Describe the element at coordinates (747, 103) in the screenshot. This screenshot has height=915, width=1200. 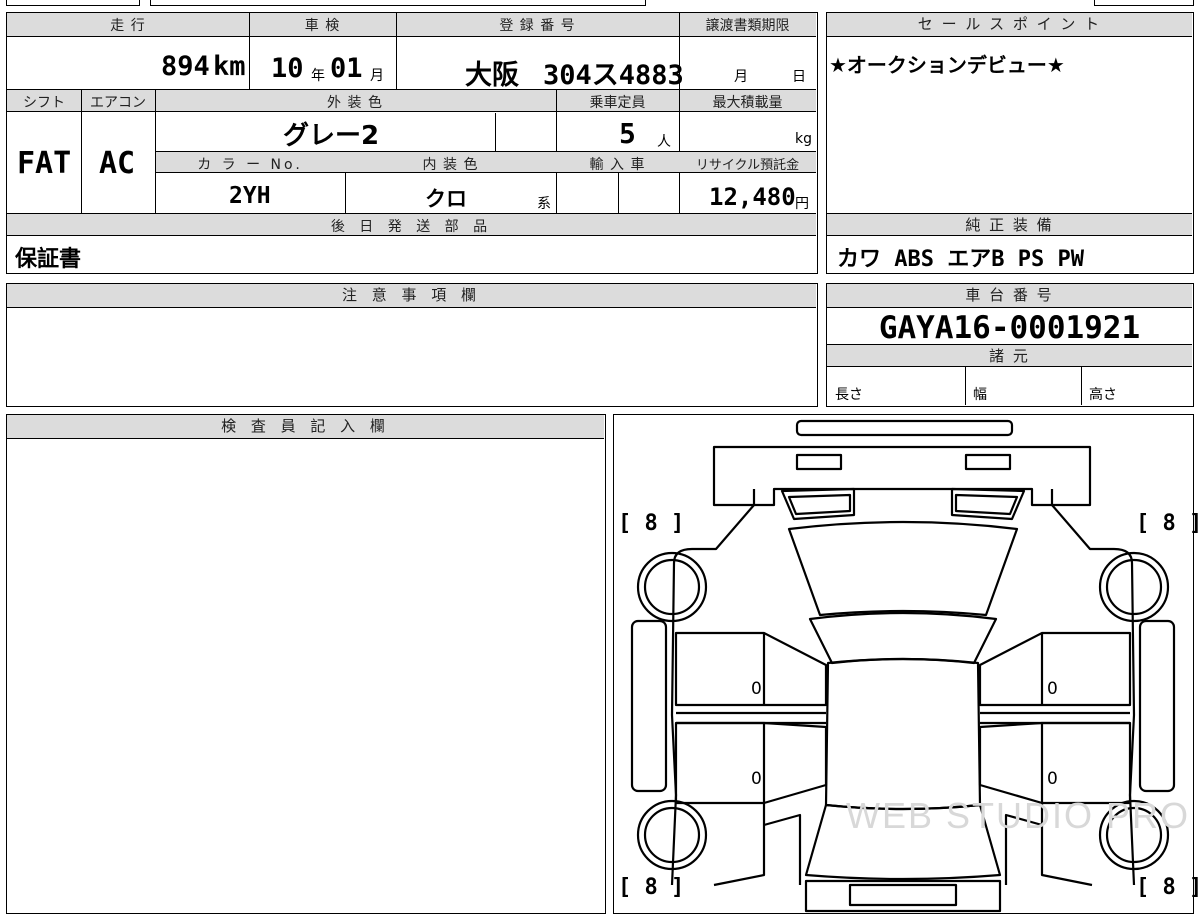
I see `max-load-label: 最大積載量` at that location.